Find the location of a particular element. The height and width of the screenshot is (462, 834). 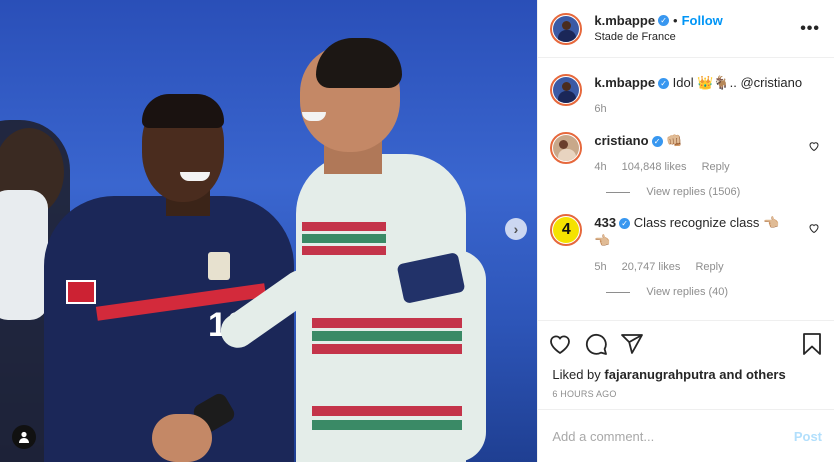

avatar-image: 4 is located at coordinates (566, 230).